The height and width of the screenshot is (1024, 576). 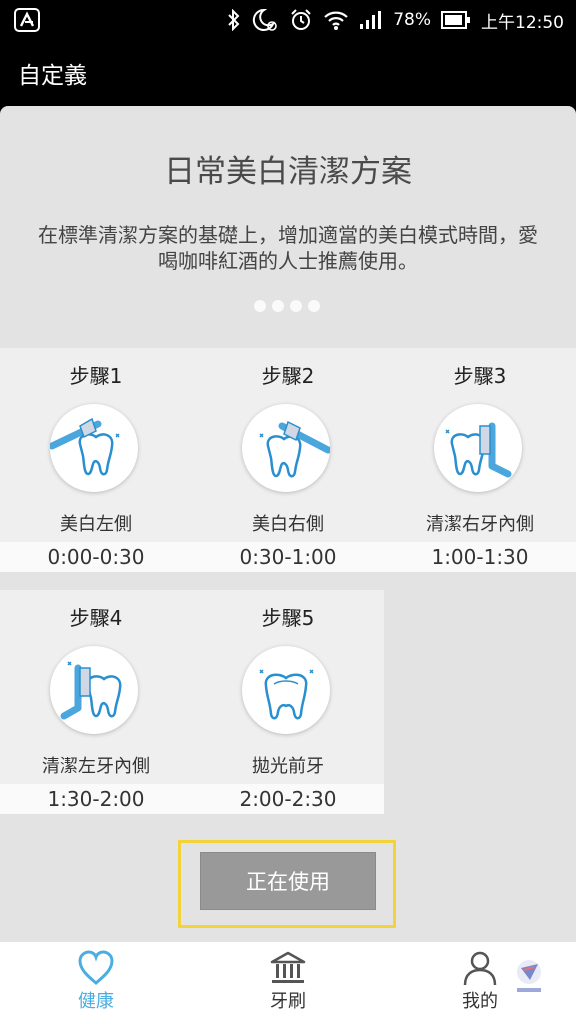 I want to click on step-time: 2:00-2:30, so click(x=288, y=799).